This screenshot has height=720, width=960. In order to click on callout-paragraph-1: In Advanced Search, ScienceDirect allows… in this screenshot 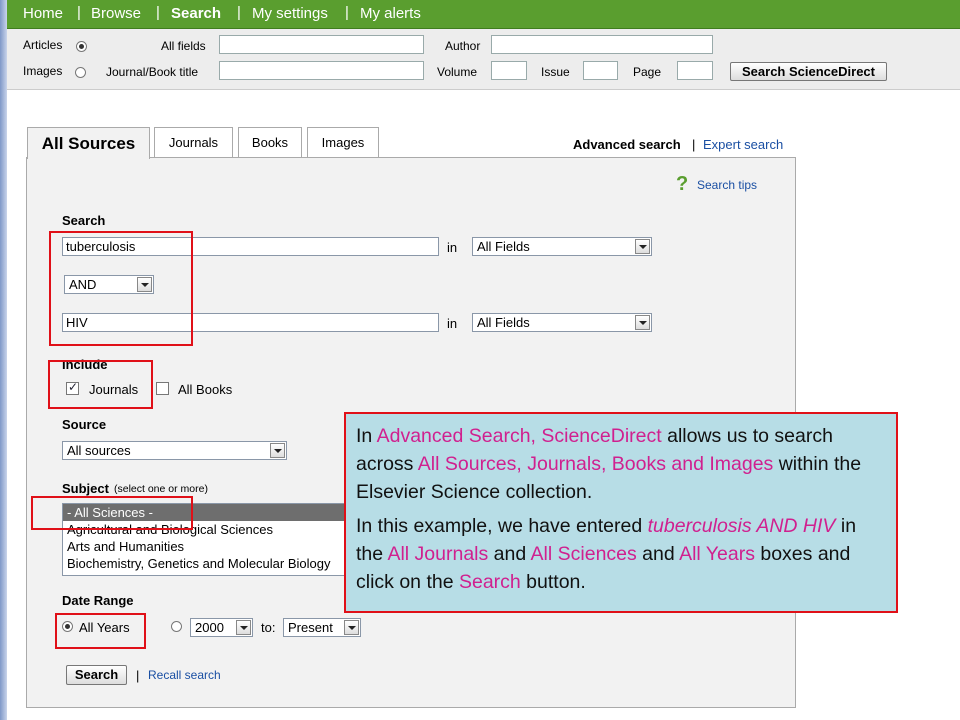, I will do `click(621, 464)`.